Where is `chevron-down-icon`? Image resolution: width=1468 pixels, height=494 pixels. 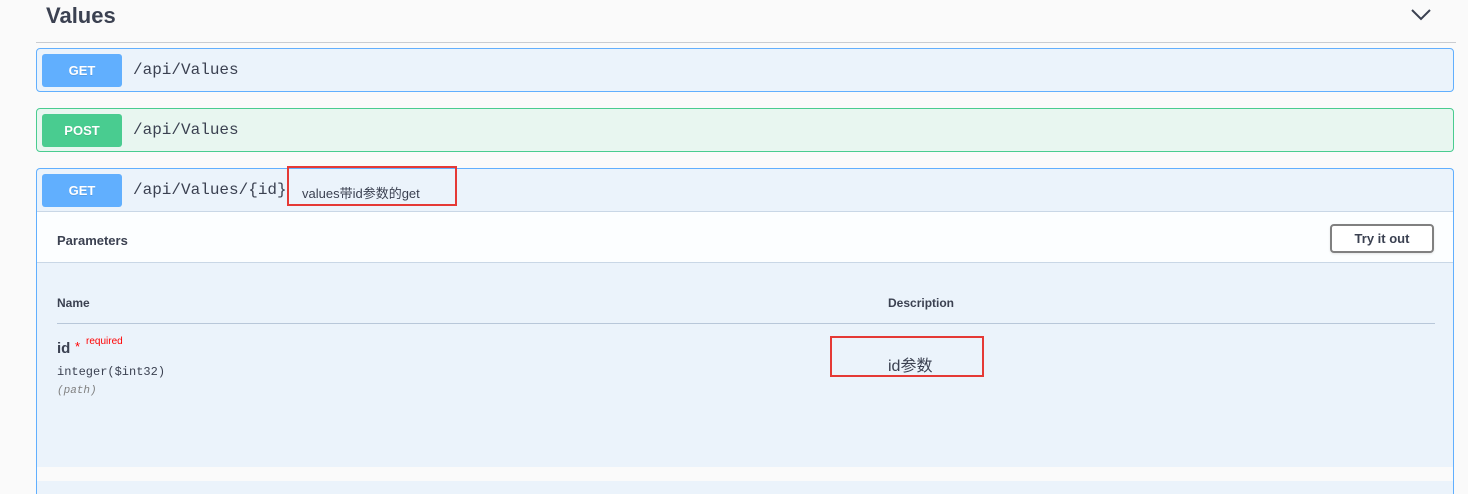
chevron-down-icon is located at coordinates (1421, 15).